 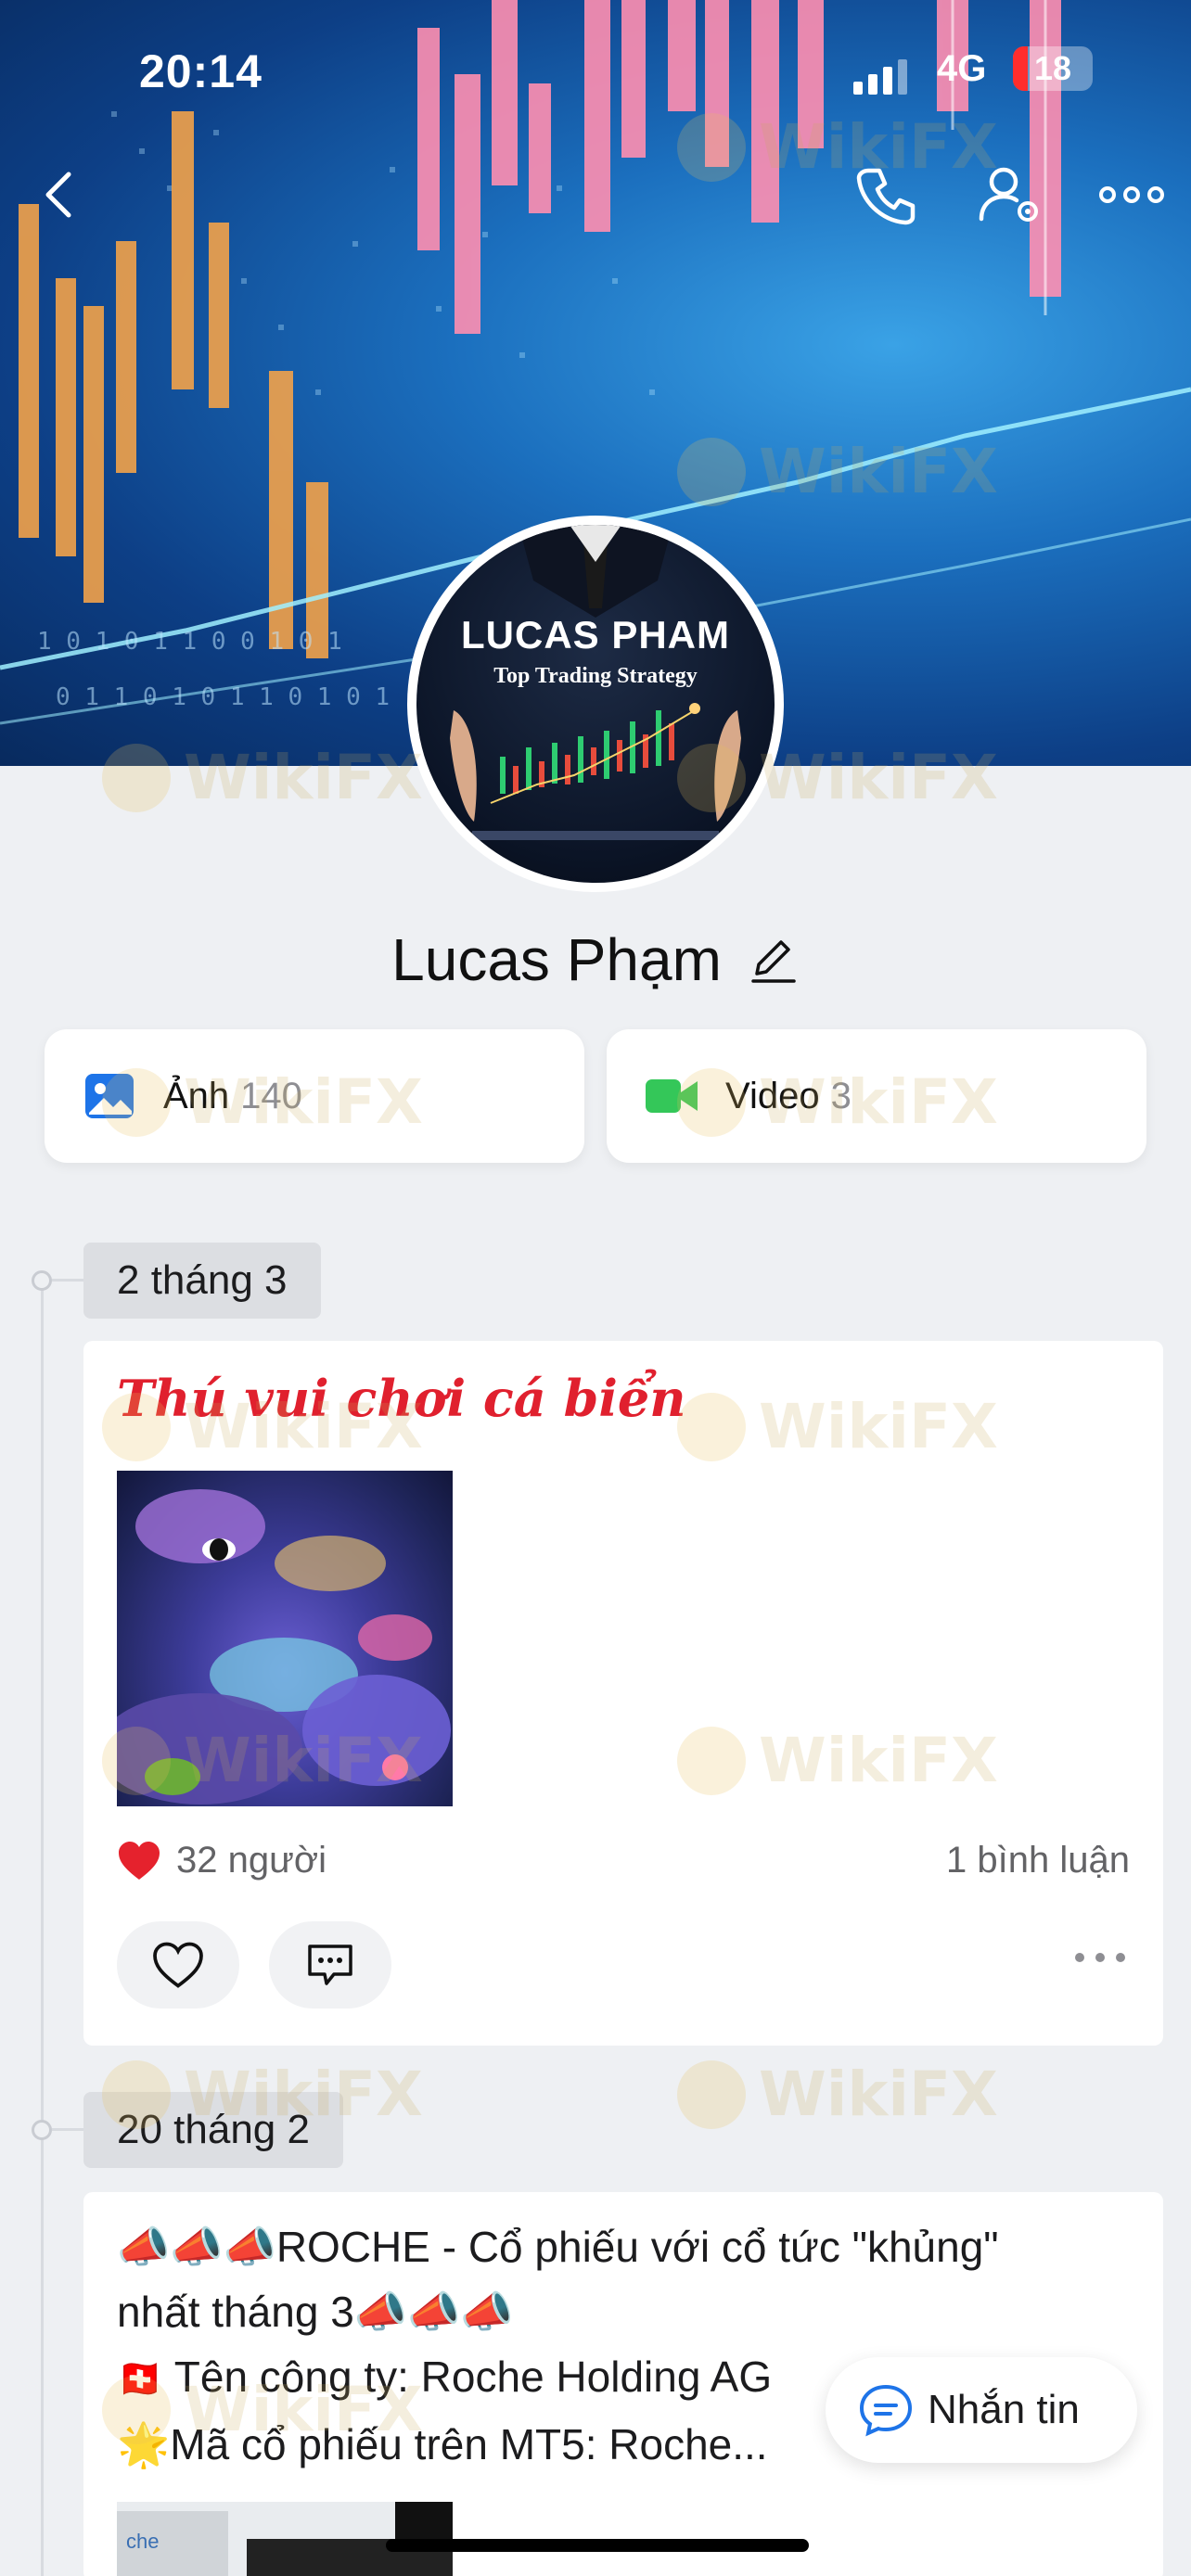 What do you see at coordinates (271, 1096) in the screenshot?
I see `photos-count: 140` at bounding box center [271, 1096].